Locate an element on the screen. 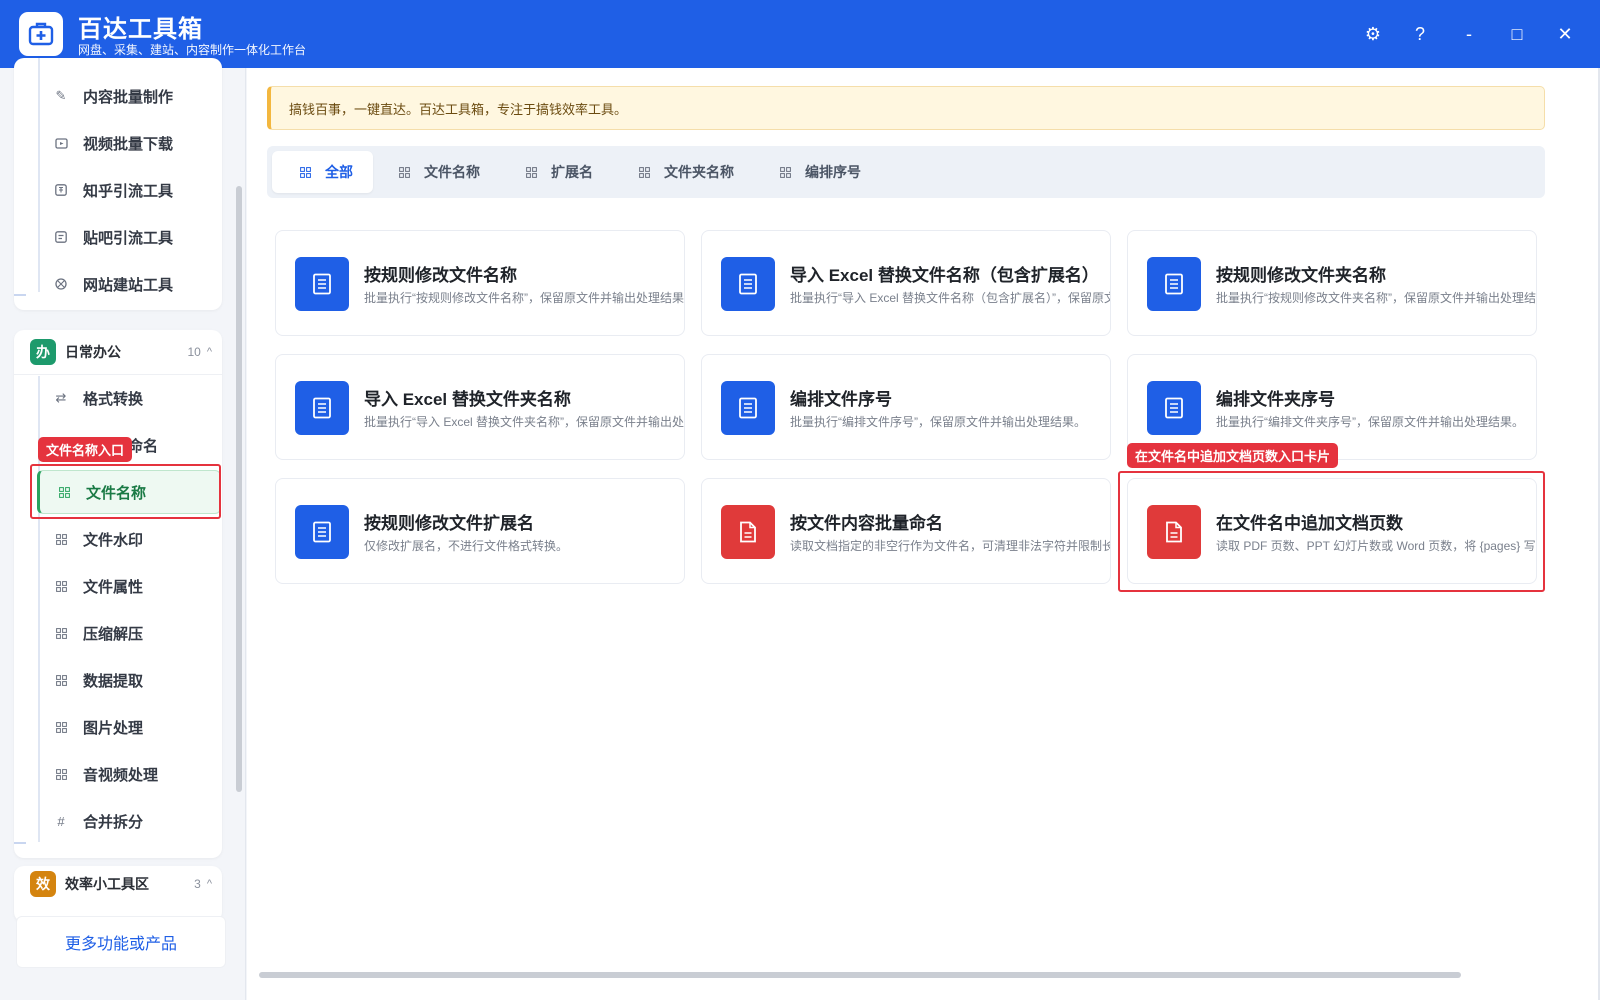 The height and width of the screenshot is (1000, 1600). sidebar-item-label: 视频批量下载 is located at coordinates (128, 144).